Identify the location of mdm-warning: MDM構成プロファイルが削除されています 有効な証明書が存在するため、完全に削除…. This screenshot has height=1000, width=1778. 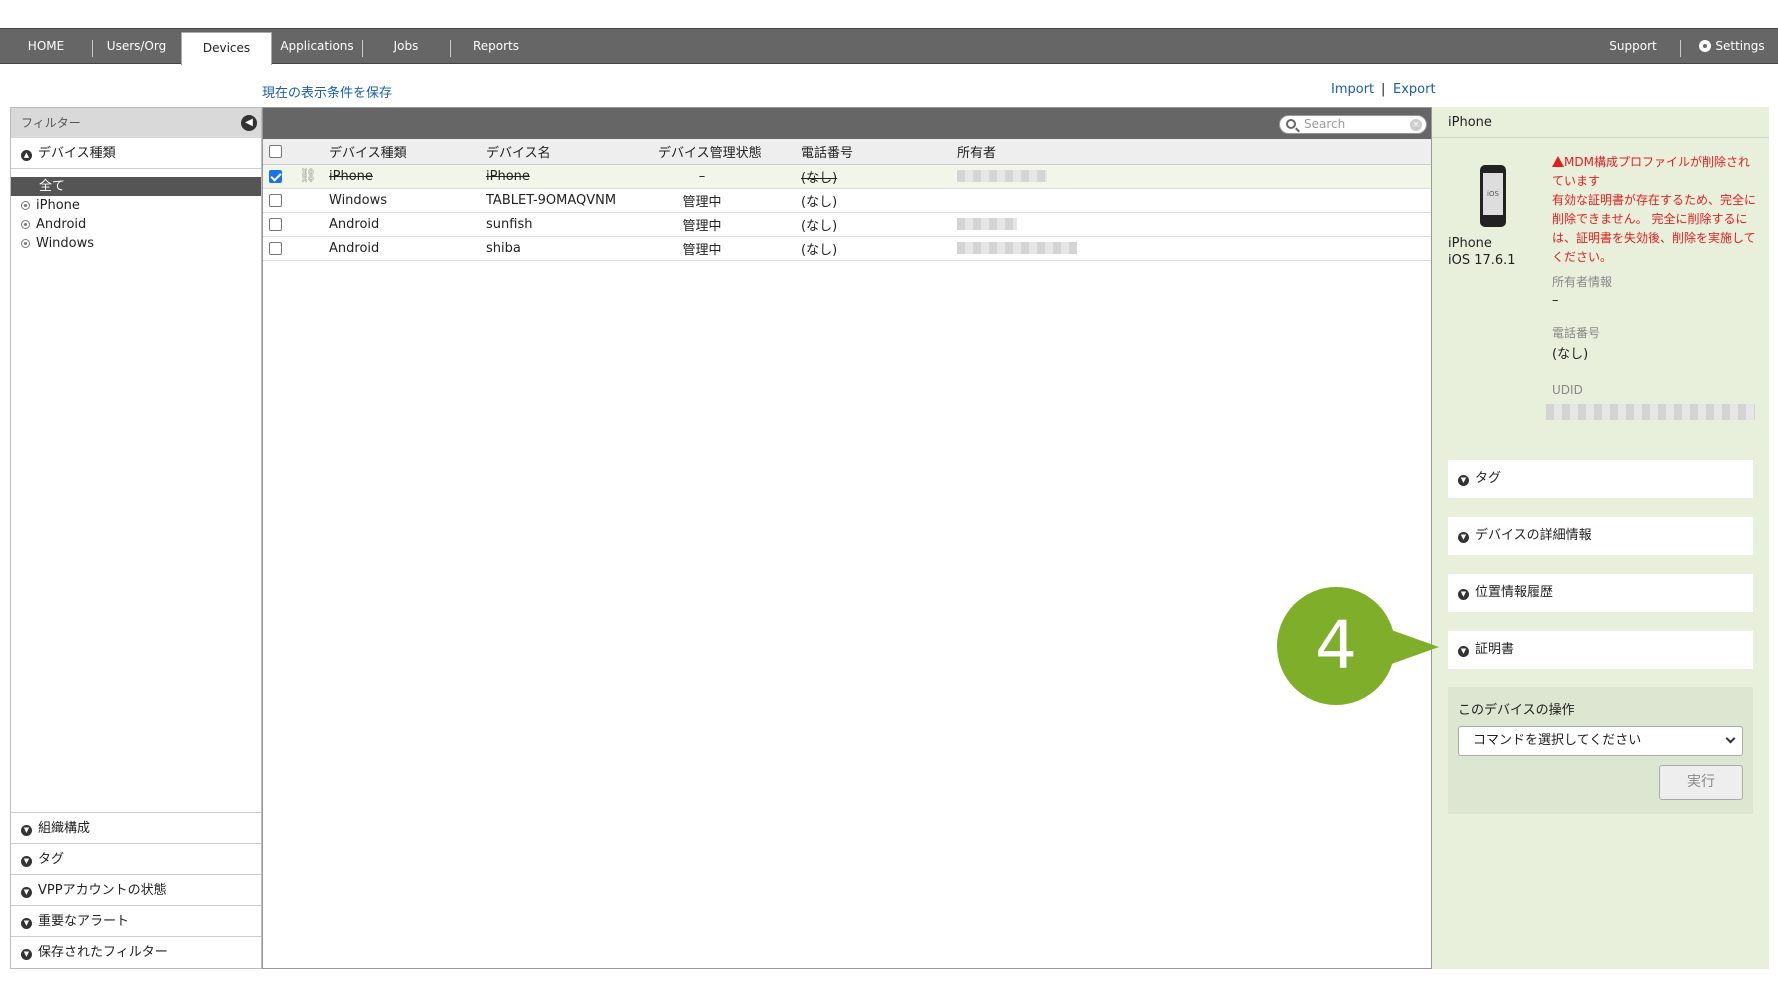
(1654, 210).